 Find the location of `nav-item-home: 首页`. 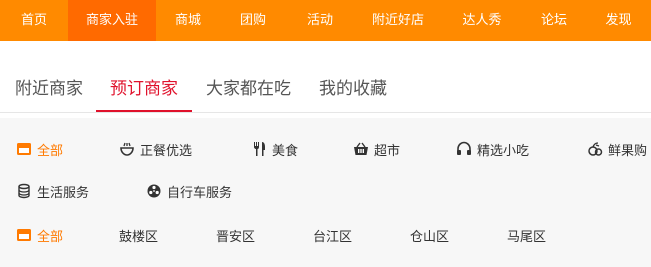

nav-item-home: 首页 is located at coordinates (34, 20).